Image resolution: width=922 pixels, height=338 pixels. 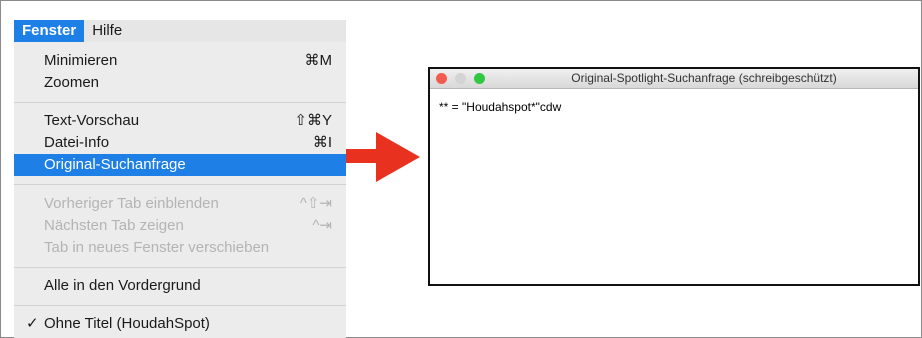 What do you see at coordinates (313, 120) in the screenshot?
I see `shortcut-label: ⇧⌘Y` at bounding box center [313, 120].